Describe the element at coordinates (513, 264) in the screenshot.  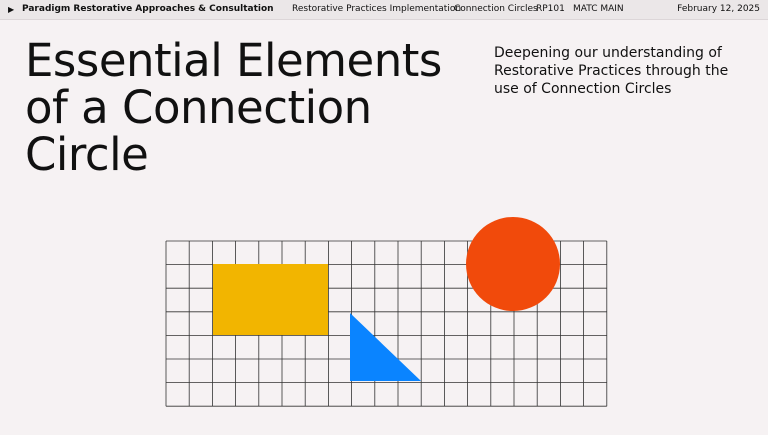
I see `orange-circle` at that location.